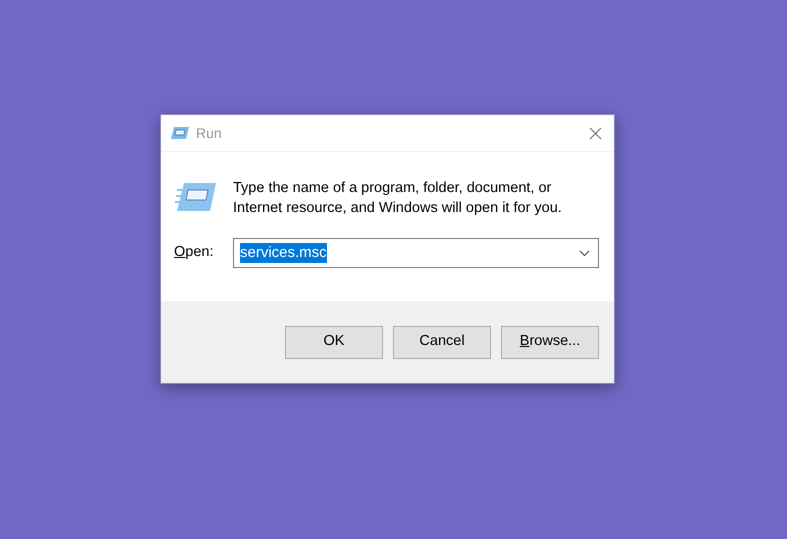 Image resolution: width=787 pixels, height=539 pixels. I want to click on open-combo-box: services.msc, so click(416, 253).